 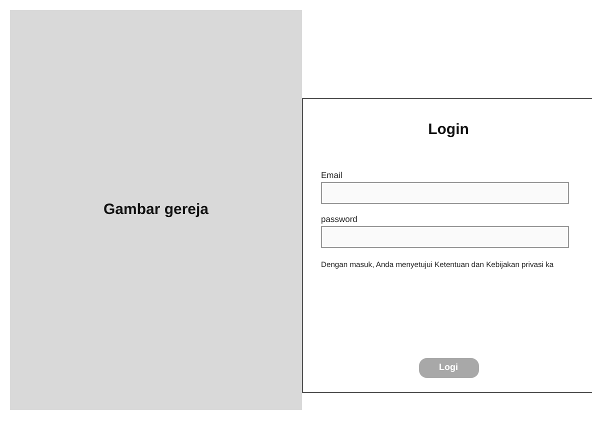 What do you see at coordinates (332, 174) in the screenshot?
I see `field-label: Email` at bounding box center [332, 174].